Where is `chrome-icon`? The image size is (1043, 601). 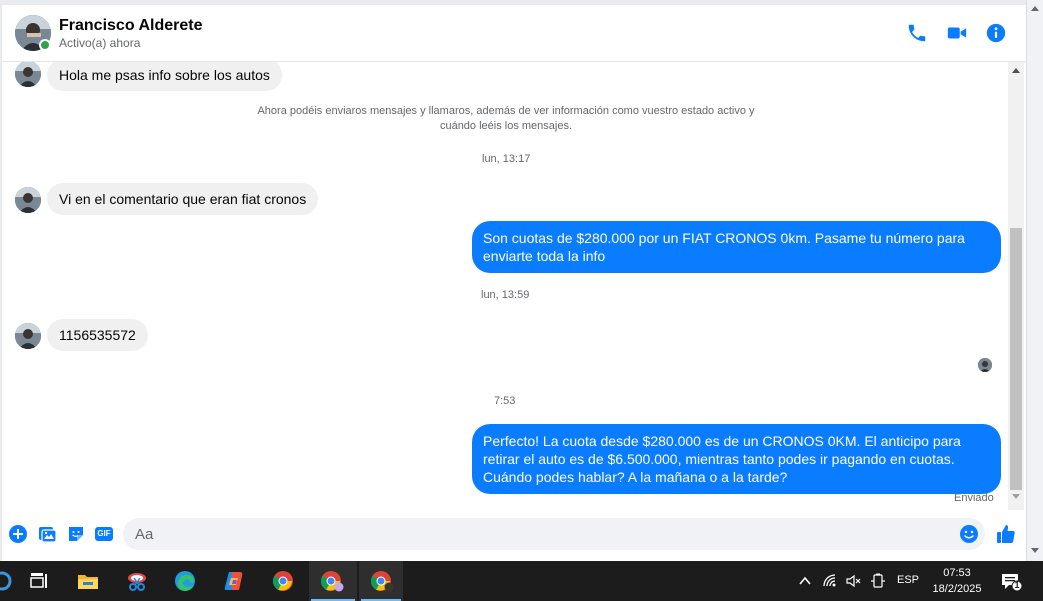 chrome-icon is located at coordinates (283, 581).